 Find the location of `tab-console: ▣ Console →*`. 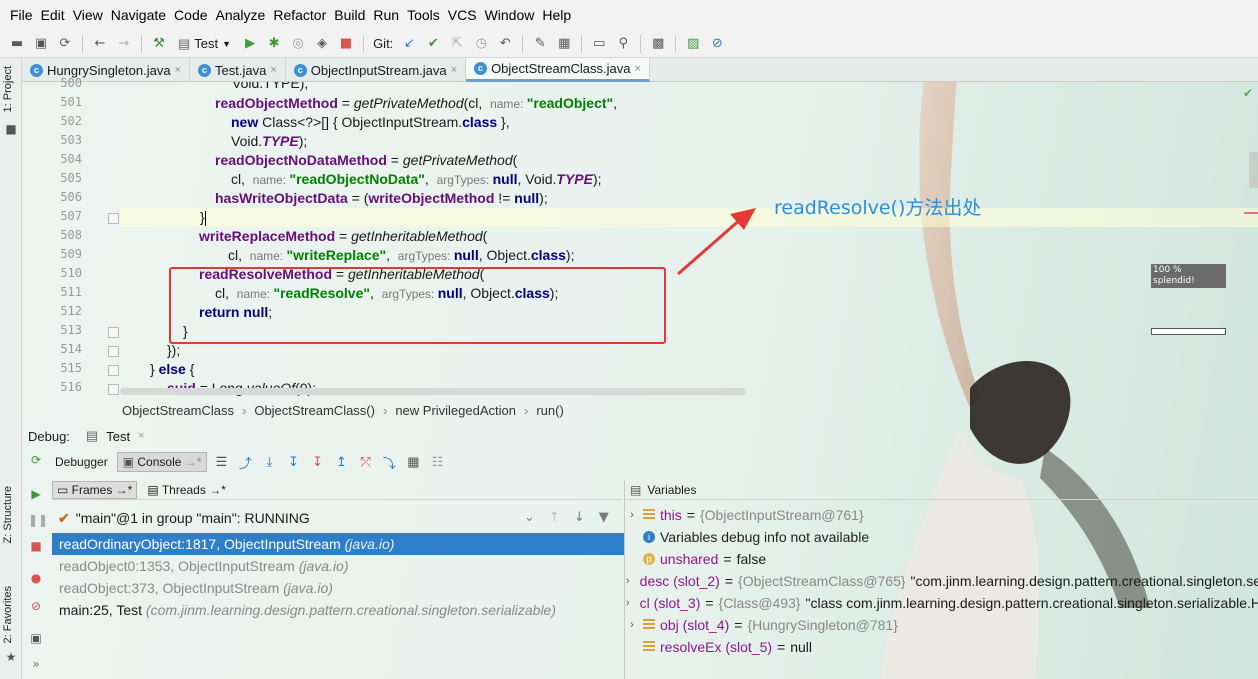

tab-console: ▣ Console →* is located at coordinates (162, 462).